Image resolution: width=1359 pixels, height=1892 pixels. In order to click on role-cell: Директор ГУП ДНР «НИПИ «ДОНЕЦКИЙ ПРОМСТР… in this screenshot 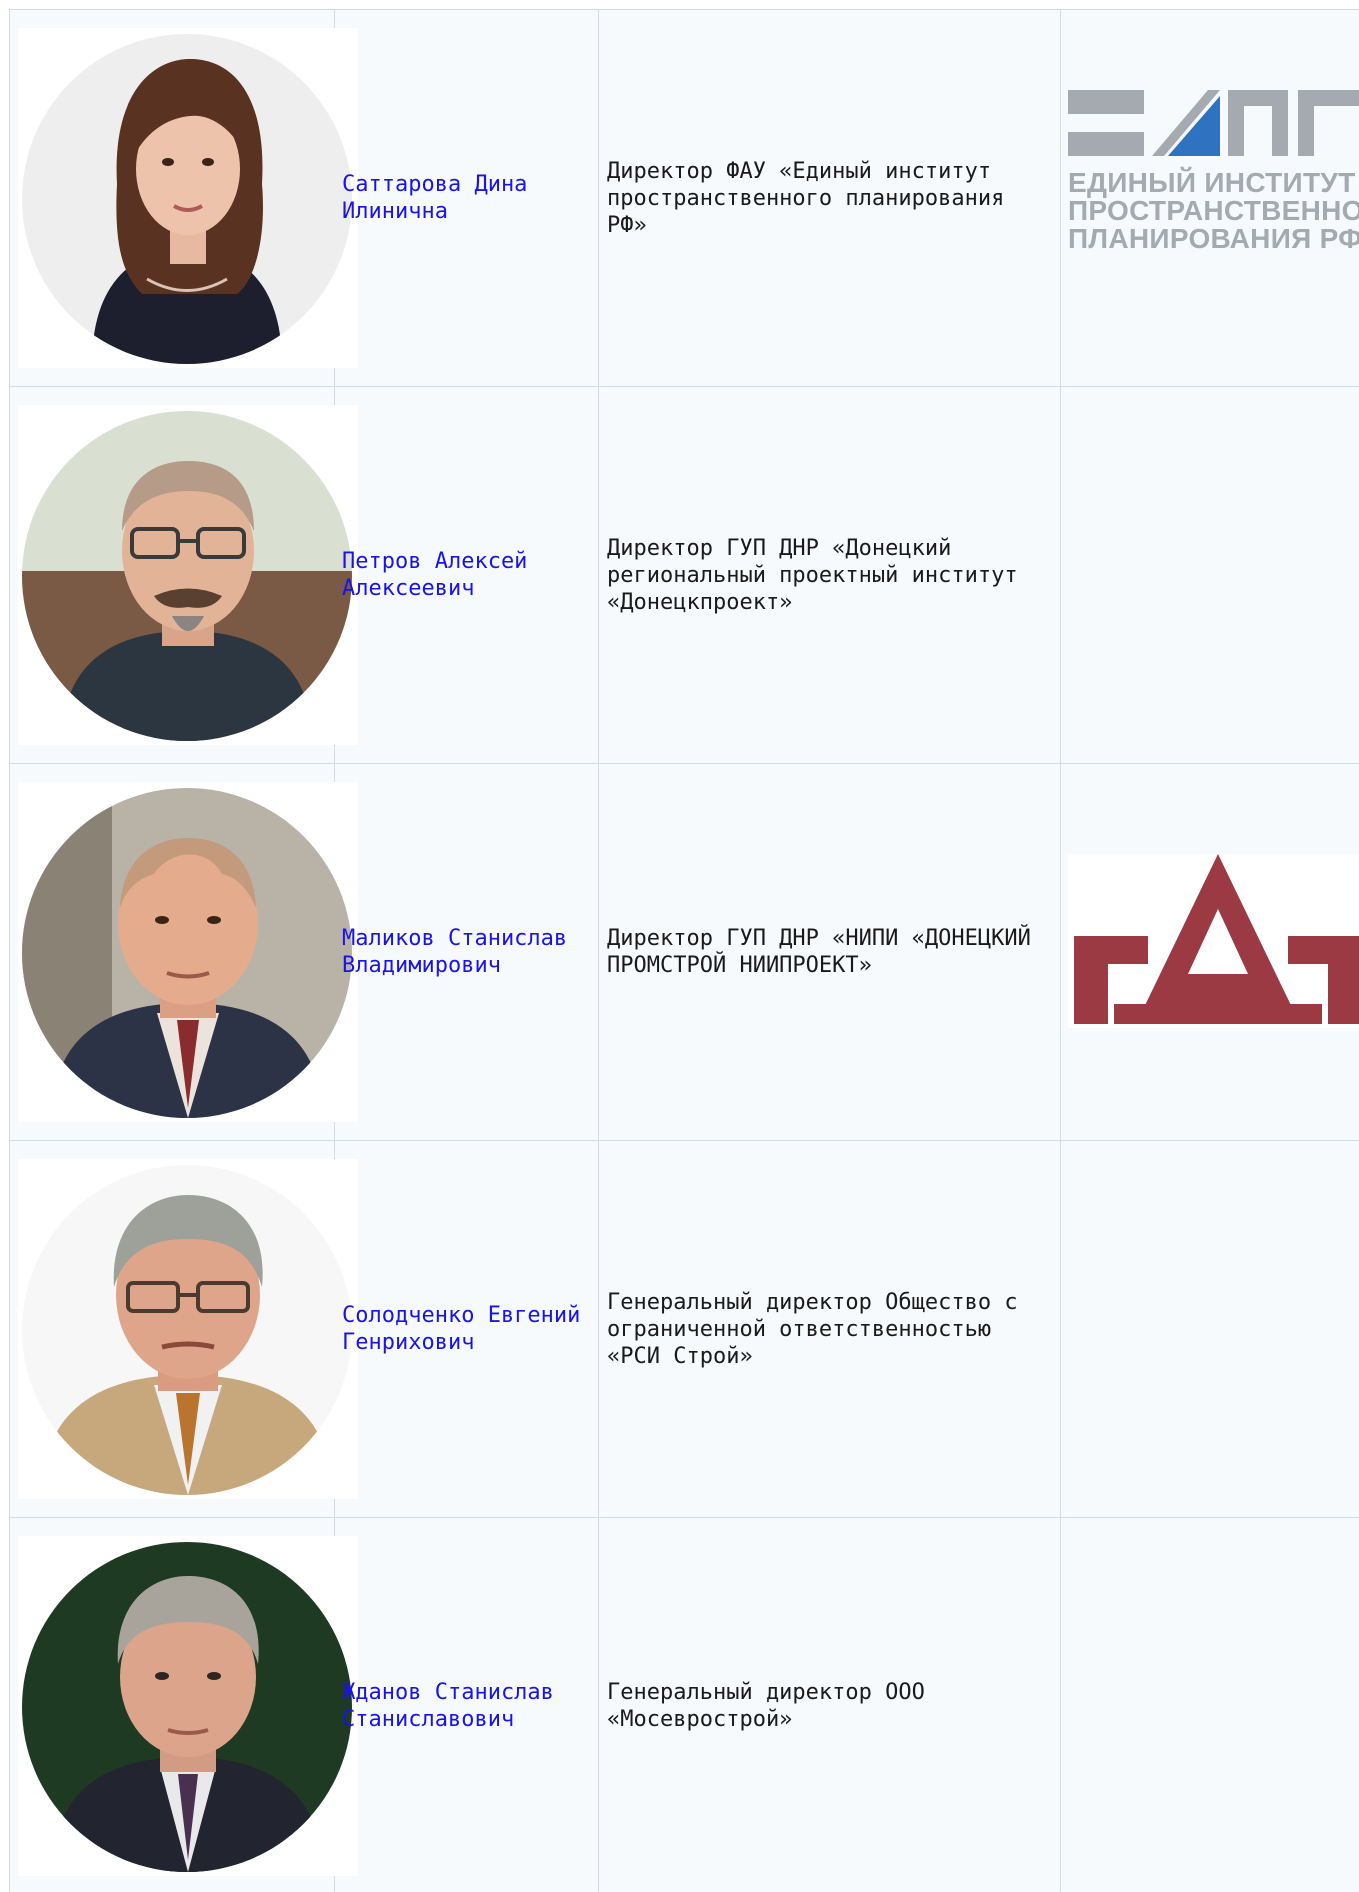, I will do `click(829, 952)`.